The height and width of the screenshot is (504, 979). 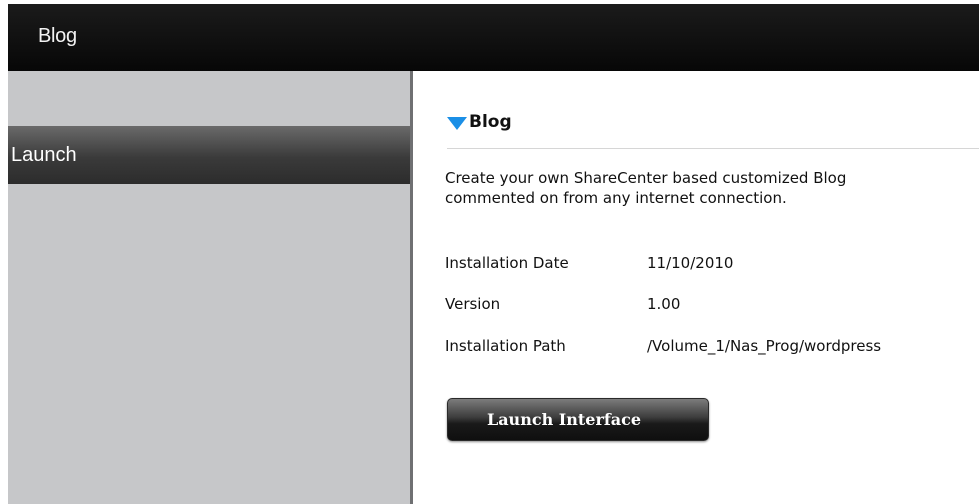 What do you see at coordinates (209, 155) in the screenshot?
I see `sidebar-item-launch: Launch` at bounding box center [209, 155].